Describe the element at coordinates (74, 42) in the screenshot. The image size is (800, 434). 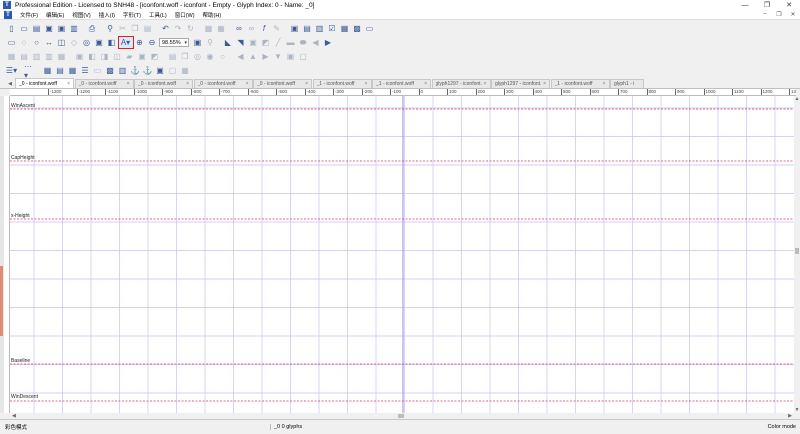
I see `eraser-icon: ◇` at that location.